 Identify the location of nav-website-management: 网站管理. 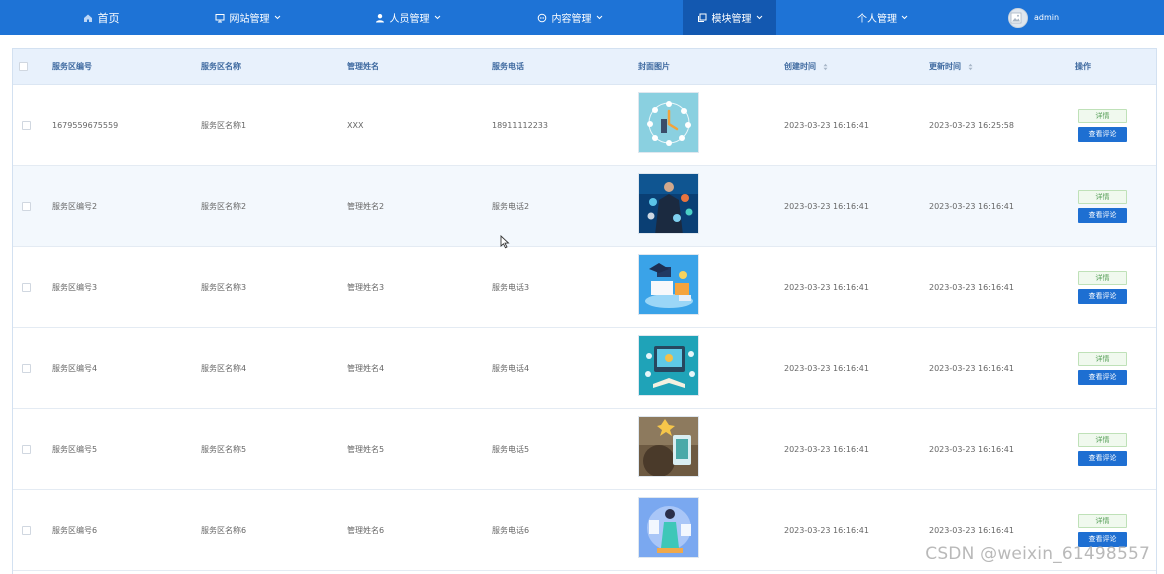
(247, 17).